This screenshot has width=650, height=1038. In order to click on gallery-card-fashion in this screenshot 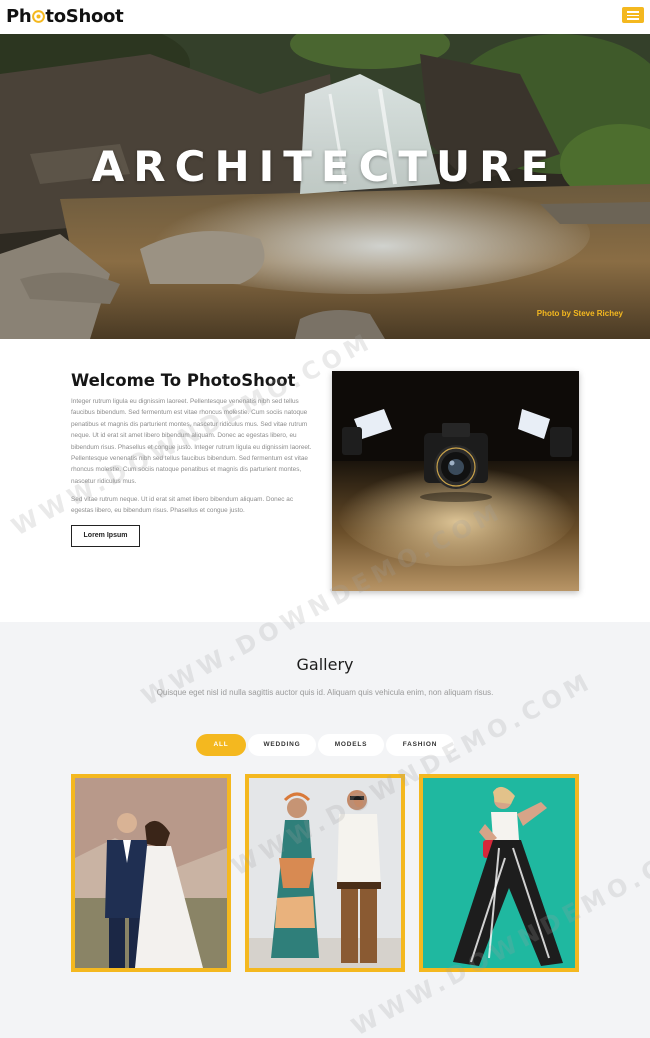, I will do `click(499, 873)`.